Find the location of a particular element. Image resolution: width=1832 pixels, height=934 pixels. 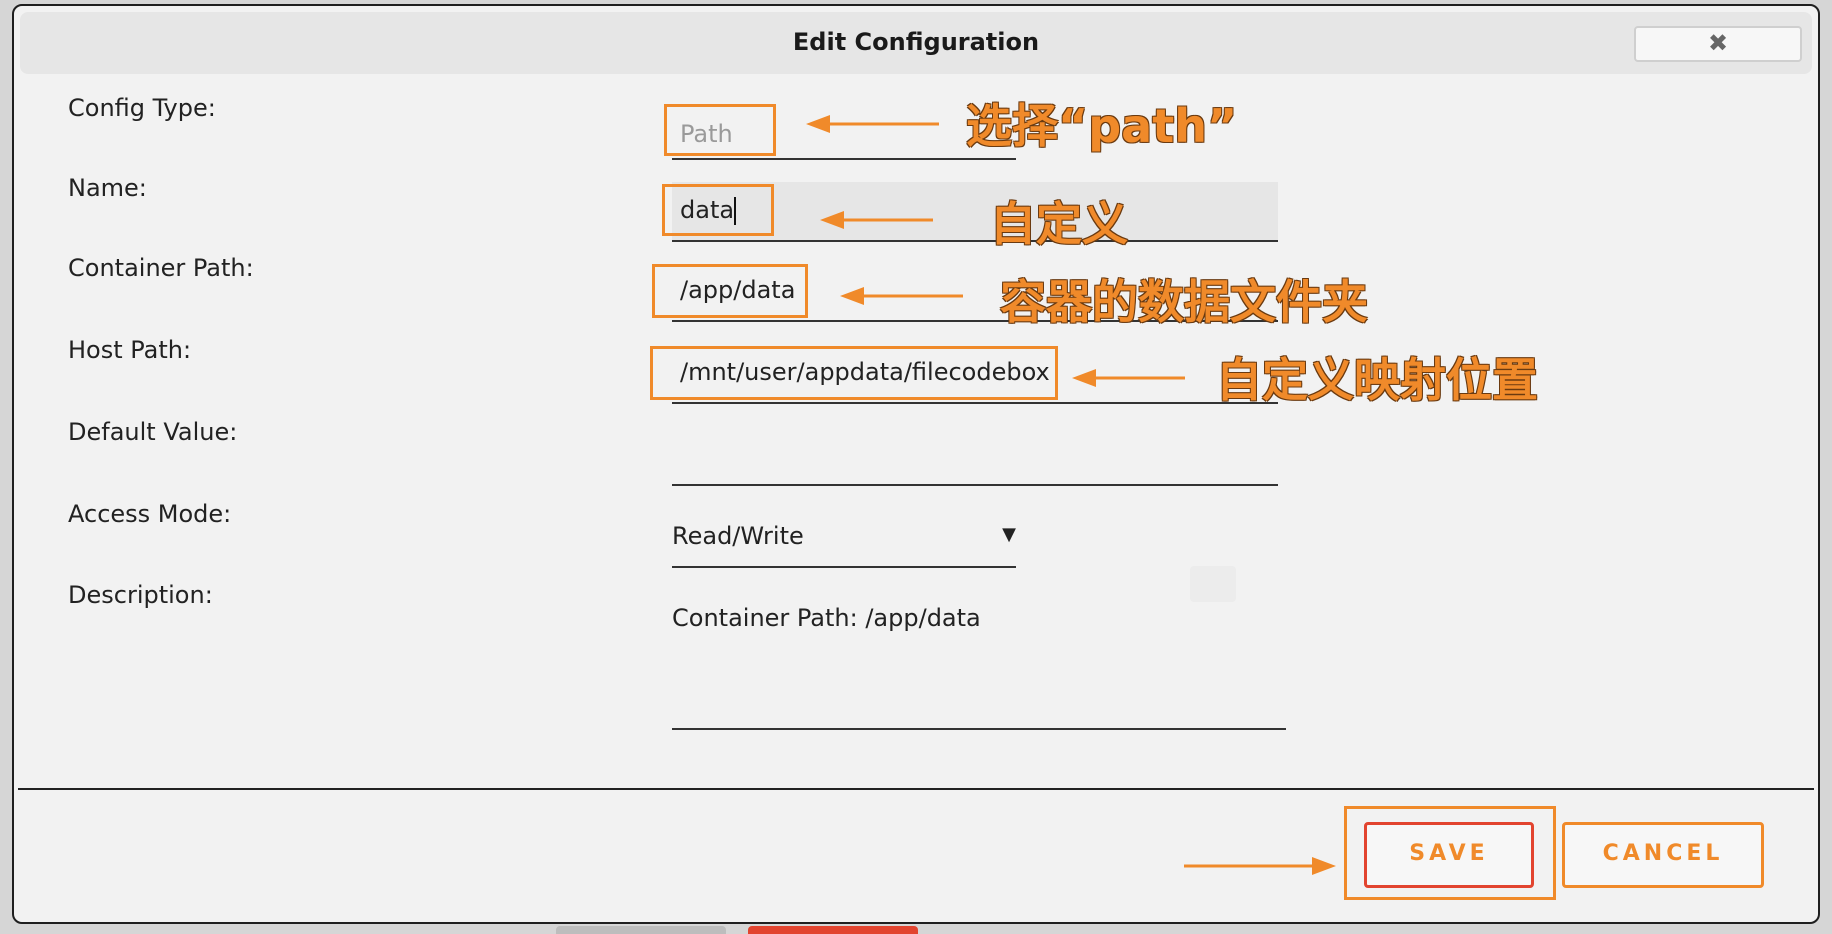

host-path-highlight is located at coordinates (854, 373).